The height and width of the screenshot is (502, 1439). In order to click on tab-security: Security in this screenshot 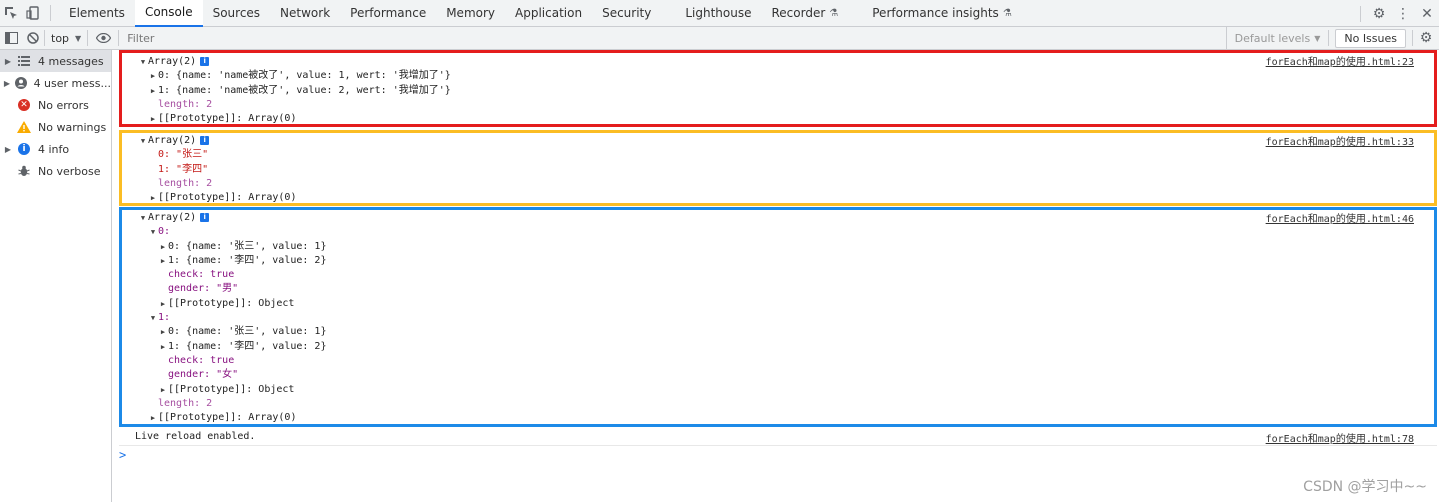, I will do `click(626, 13)`.